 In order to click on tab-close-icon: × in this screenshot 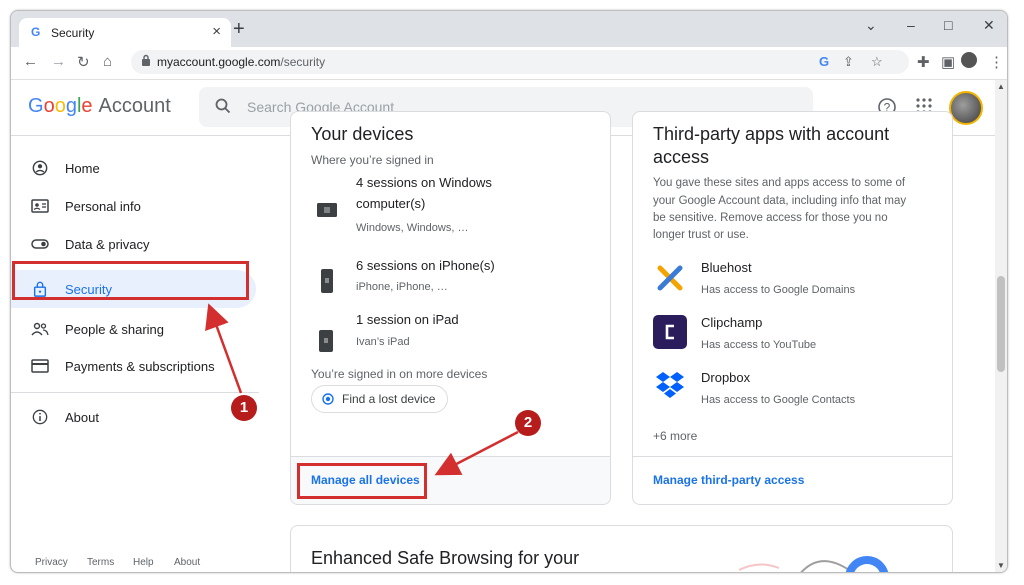, I will do `click(216, 31)`.